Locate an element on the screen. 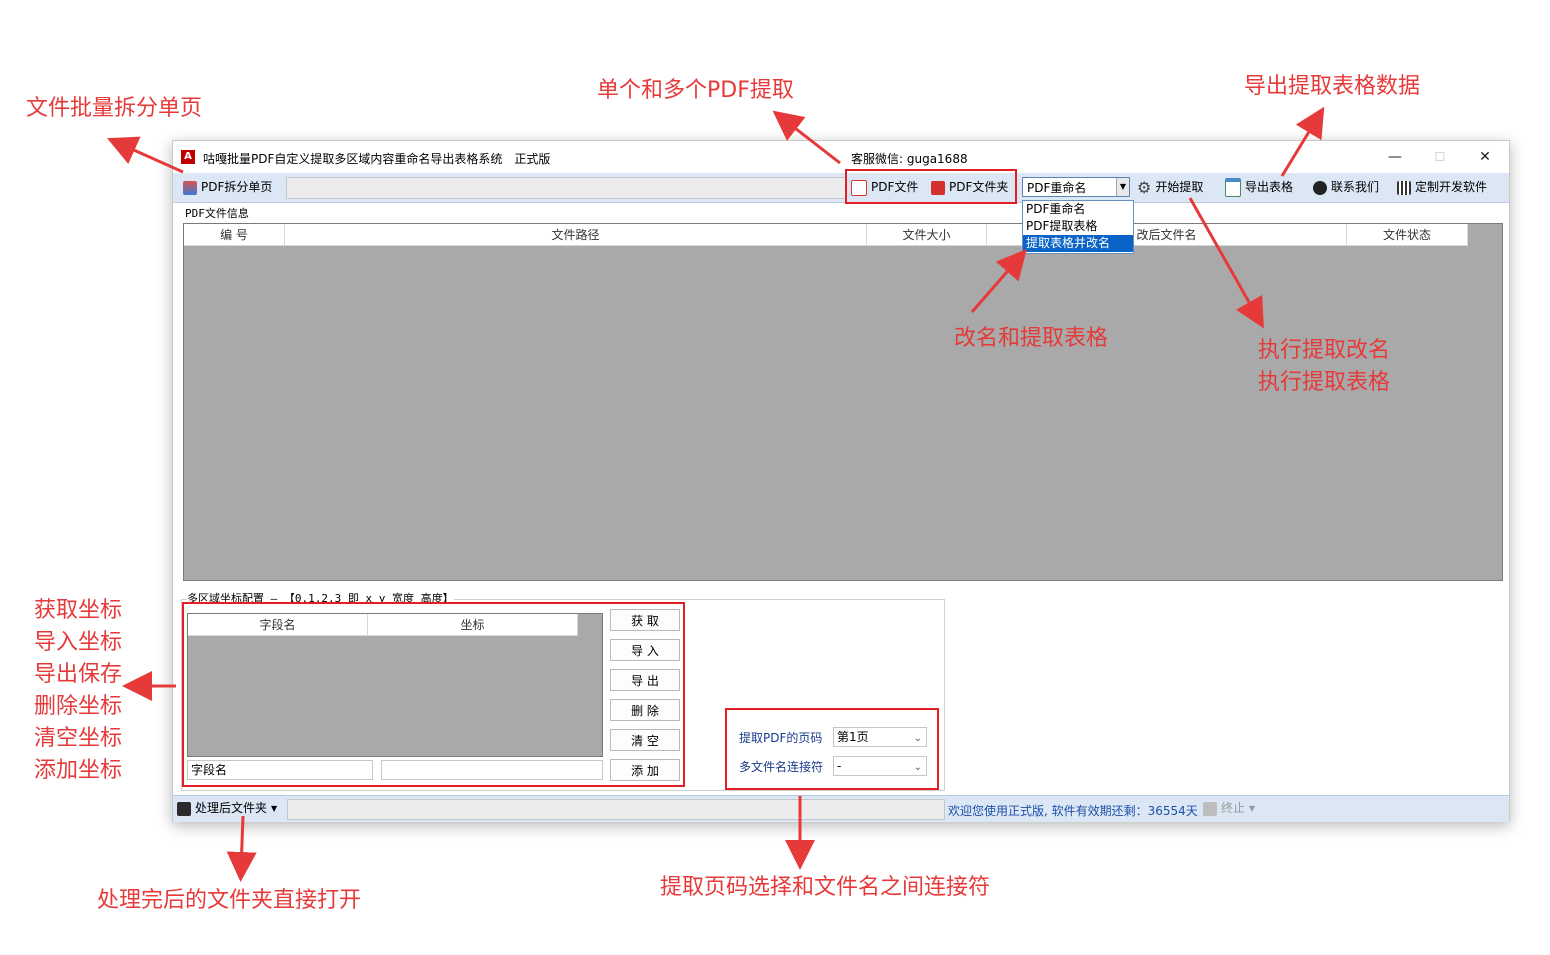  arrow-rename-table is located at coordinates (998, 280).